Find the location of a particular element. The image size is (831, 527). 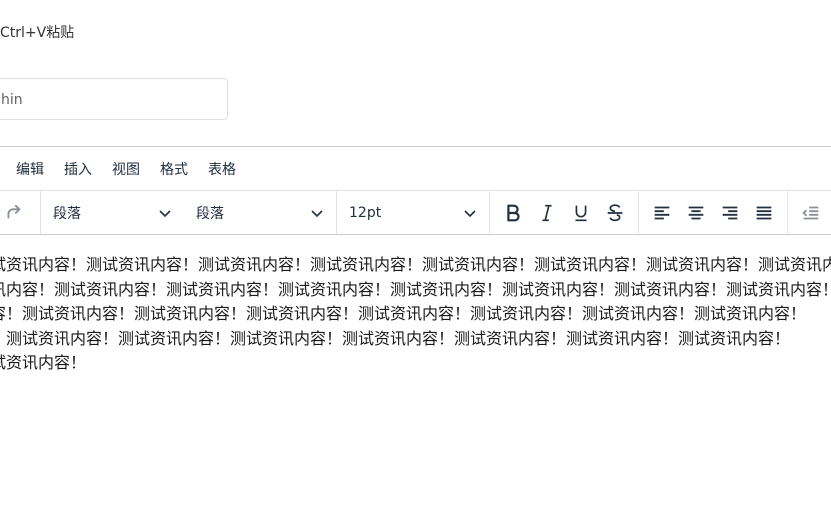

font-size-value: 12pt is located at coordinates (365, 212).